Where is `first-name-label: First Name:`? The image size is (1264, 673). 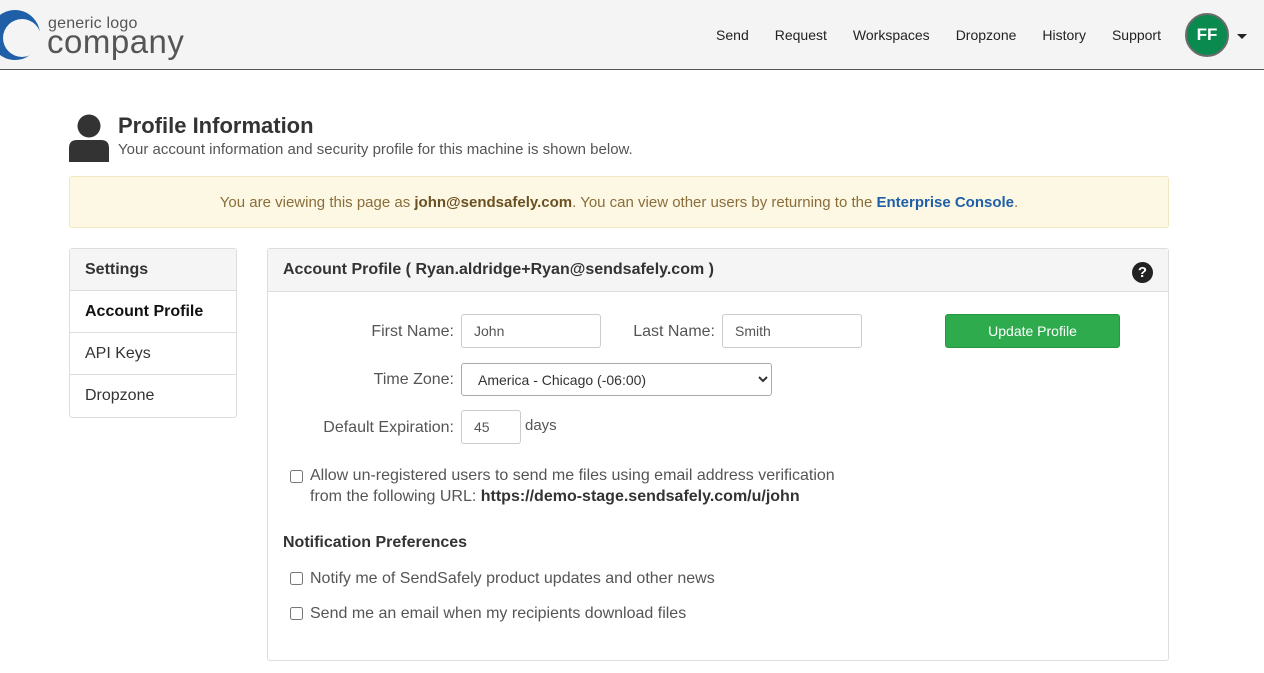
first-name-label: First Name: is located at coordinates (412, 331).